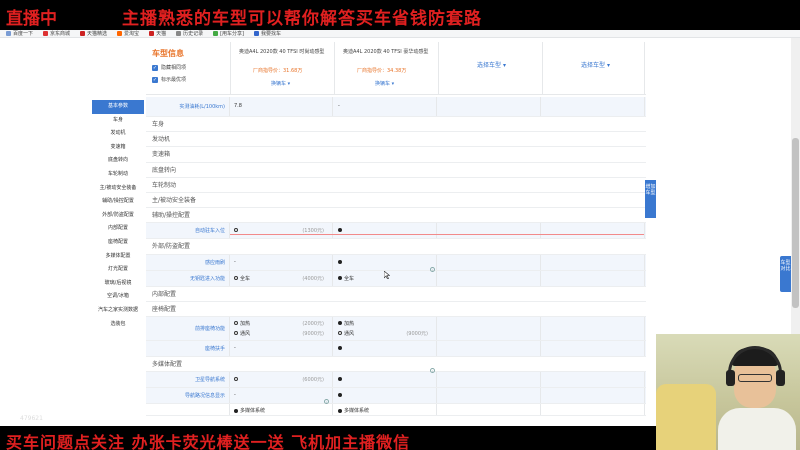 The image size is (800, 450). What do you see at coordinates (396, 276) in the screenshot?
I see `table-row: 无钥匙进入功能 全车 (4000元) 全车 i` at bounding box center [396, 276].